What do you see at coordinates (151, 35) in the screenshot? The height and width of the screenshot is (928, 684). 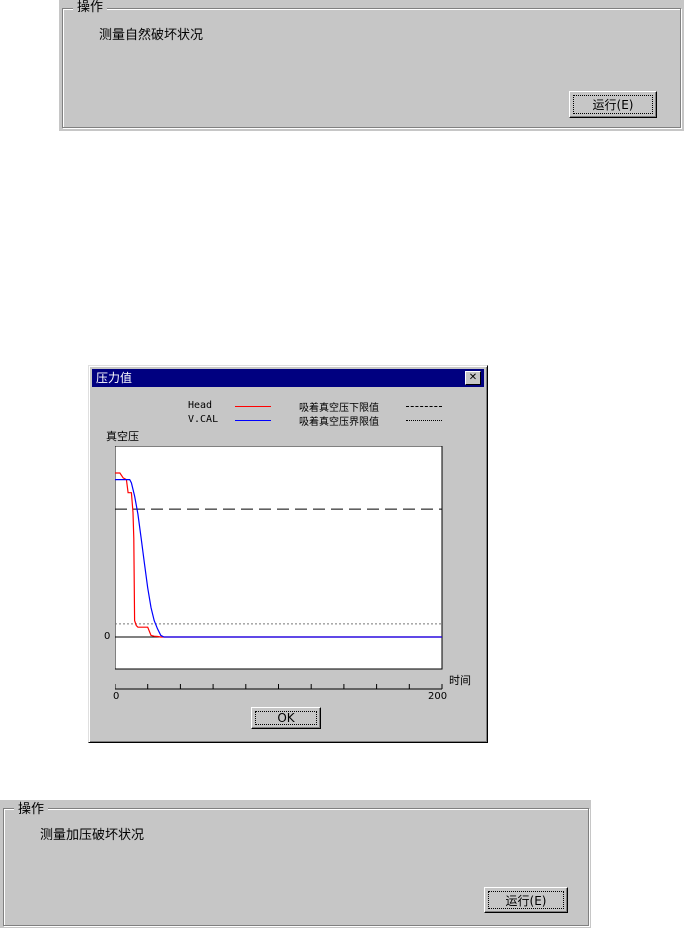 I see `operation-description: 测量自然破坏状况` at bounding box center [151, 35].